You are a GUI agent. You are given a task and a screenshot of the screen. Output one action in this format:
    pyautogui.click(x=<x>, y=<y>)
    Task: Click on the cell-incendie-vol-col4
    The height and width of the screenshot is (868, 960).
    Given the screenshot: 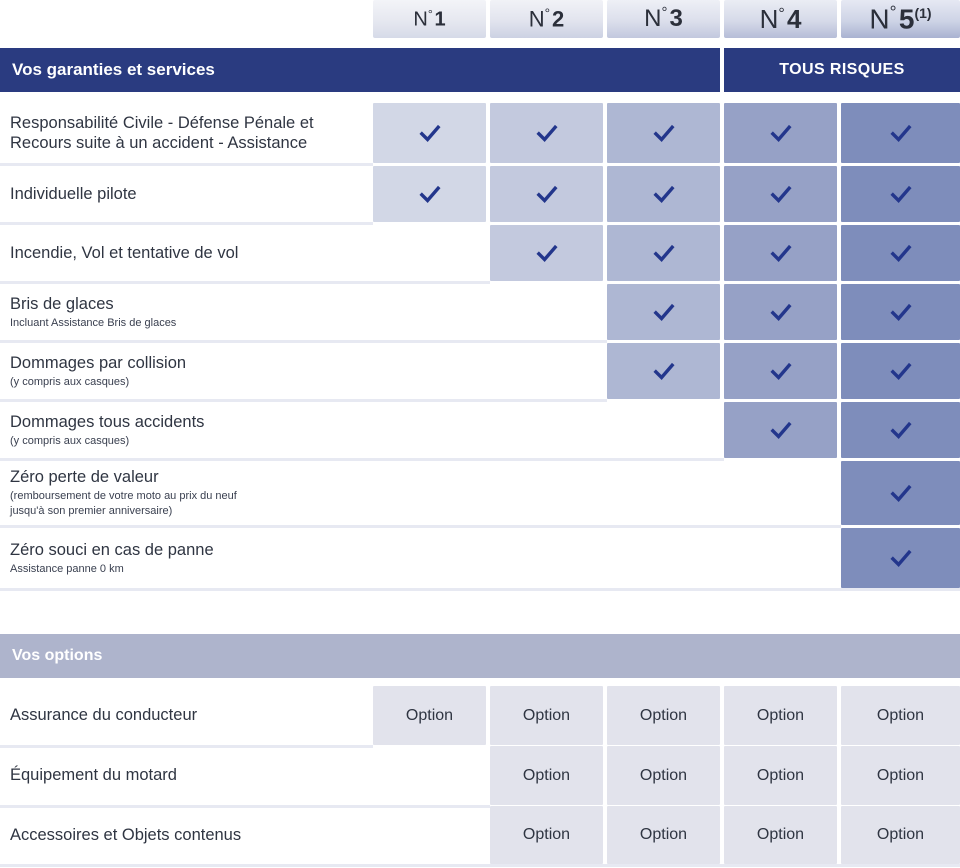 What is the action you would take?
    pyautogui.click(x=780, y=253)
    